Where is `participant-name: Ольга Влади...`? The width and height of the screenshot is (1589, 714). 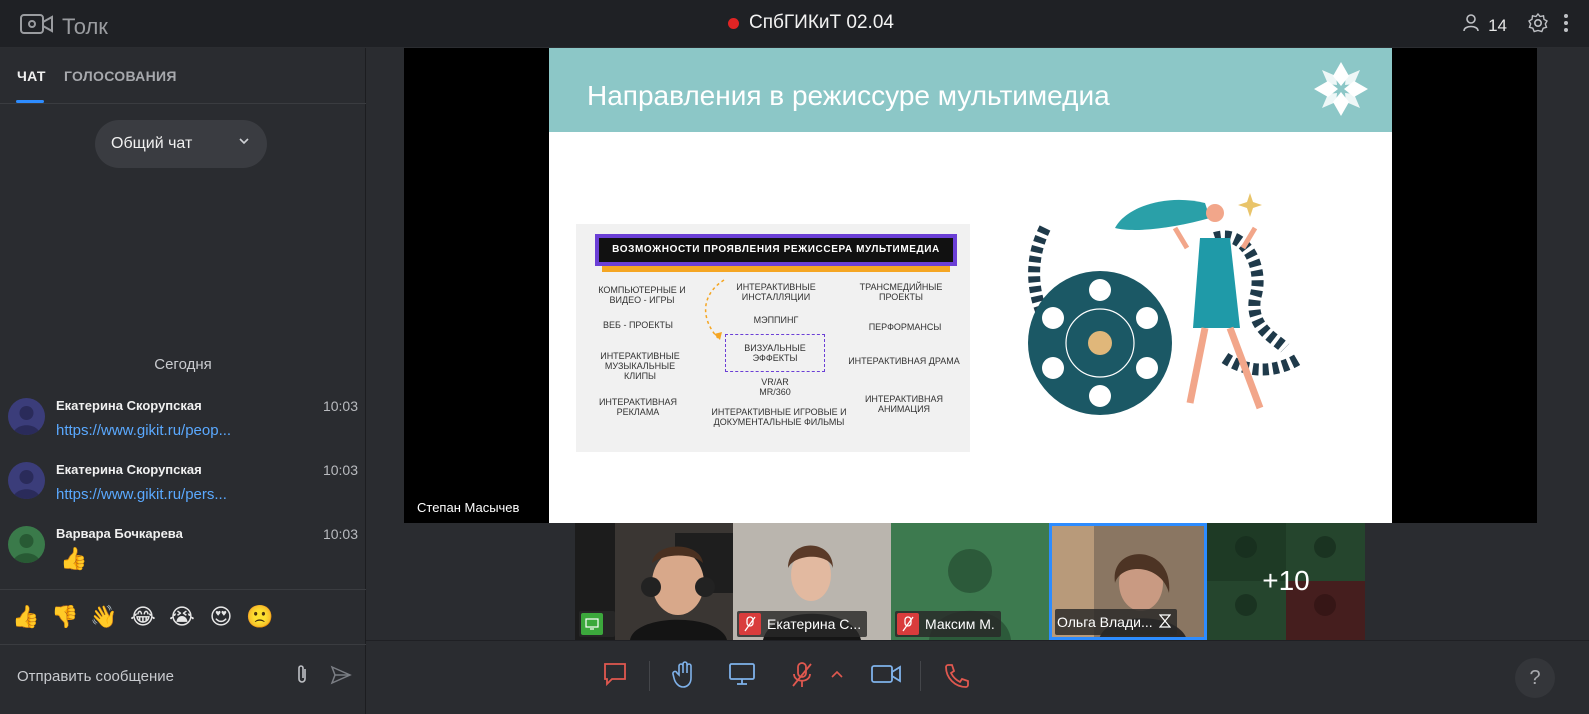 participant-name: Ольга Влади... is located at coordinates (1105, 622).